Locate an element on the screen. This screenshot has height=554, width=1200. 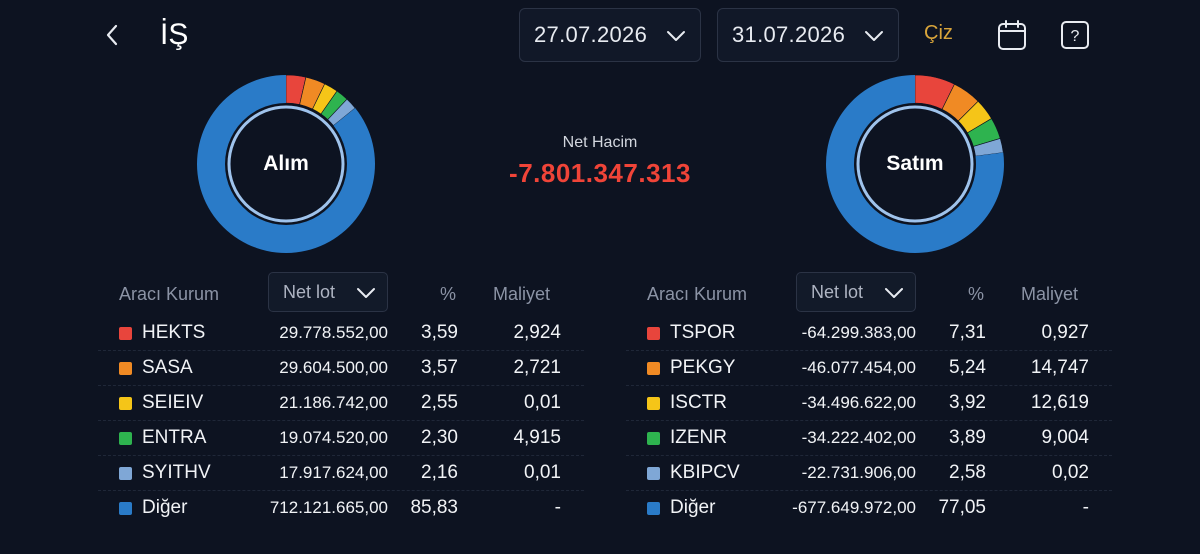
table-row: ENTRA 19.074.520,00 2,30 4,915 is located at coordinates (341, 438).